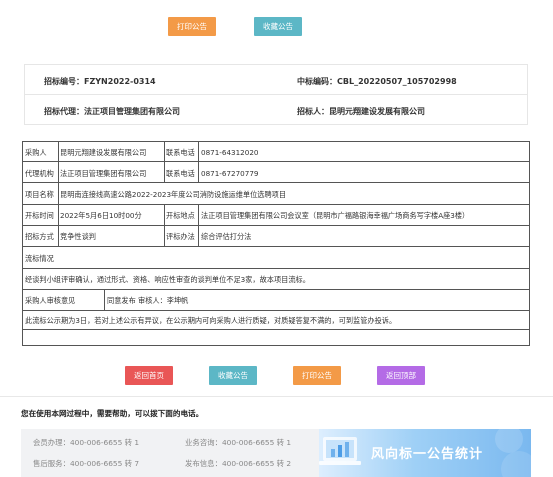 This screenshot has height=477, width=553. Describe the element at coordinates (230, 152) in the screenshot. I see `purchaser-phone: 0871-64312020` at that location.